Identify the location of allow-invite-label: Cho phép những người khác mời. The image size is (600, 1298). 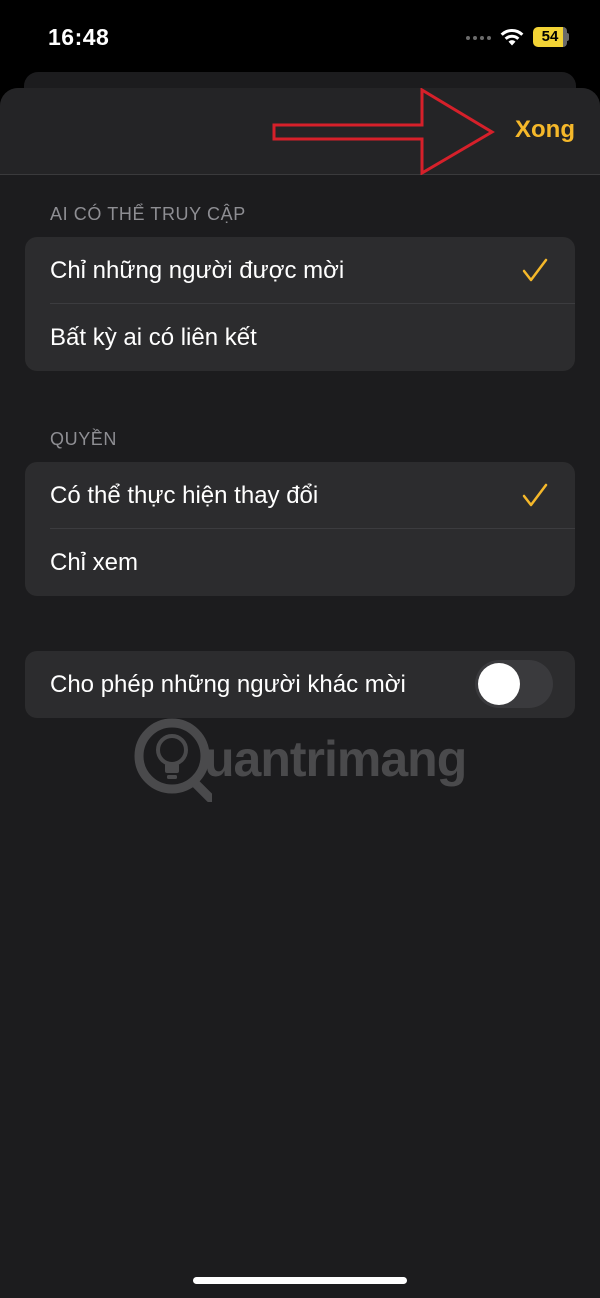
(228, 684).